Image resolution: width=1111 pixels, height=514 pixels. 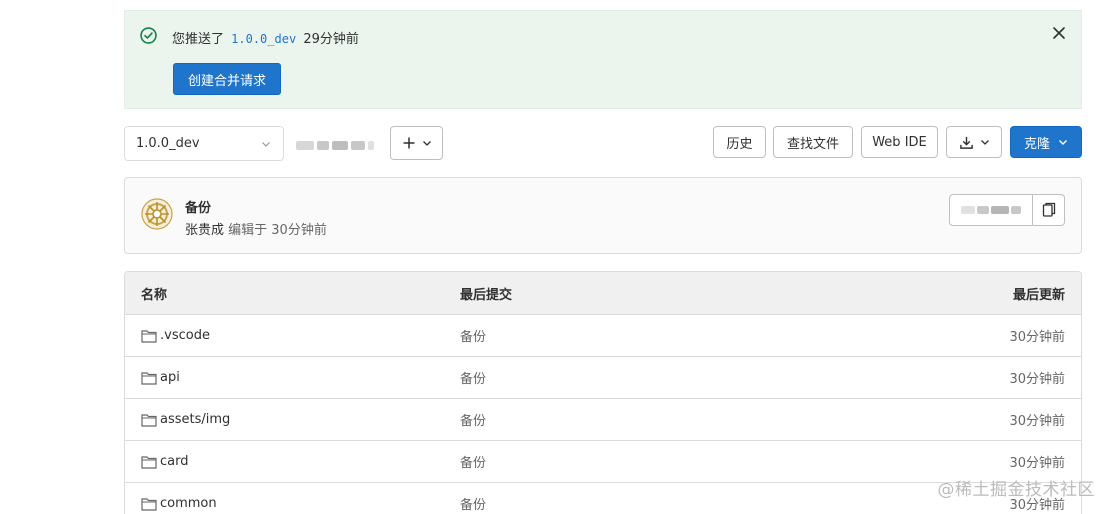 I want to click on file-name: api, so click(x=170, y=377).